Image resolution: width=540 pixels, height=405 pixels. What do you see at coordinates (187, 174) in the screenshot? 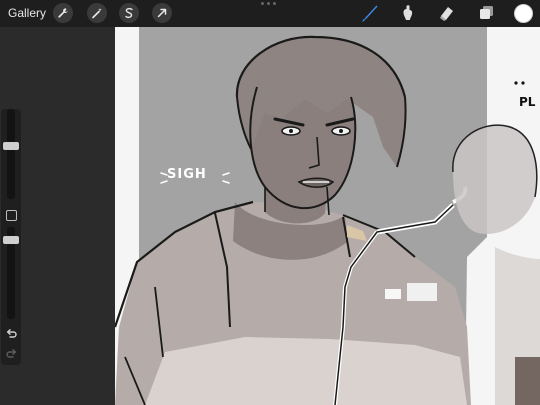
I see `sigh-text: SIGH` at bounding box center [187, 174].